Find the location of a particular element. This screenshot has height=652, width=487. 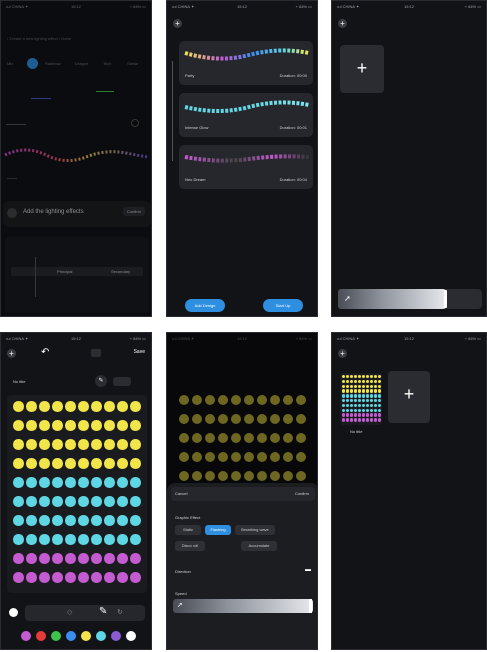

pencil-icon: ✎ is located at coordinates (103, 611).